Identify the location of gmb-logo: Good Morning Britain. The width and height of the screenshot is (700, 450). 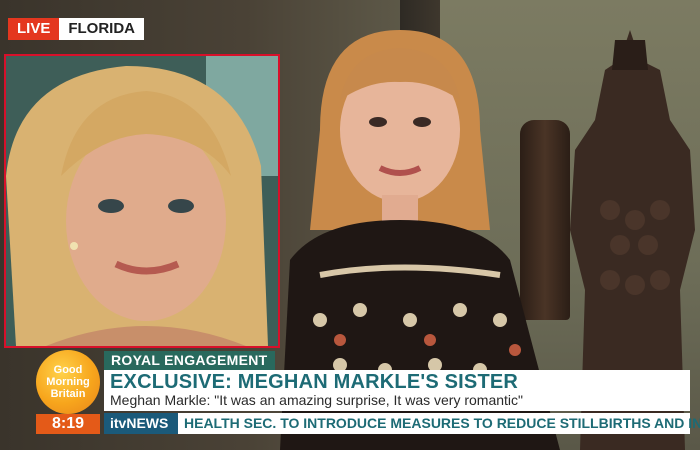
(68, 382).